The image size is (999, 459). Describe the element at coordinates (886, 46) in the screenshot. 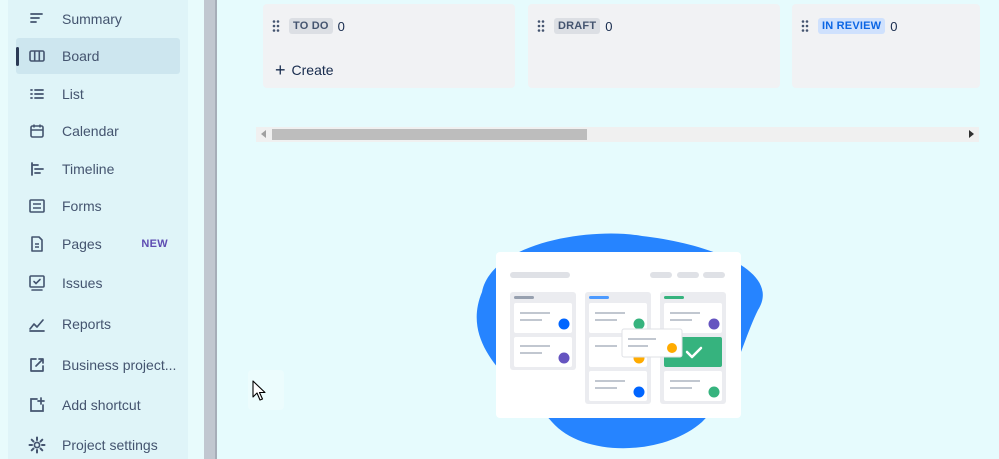

I see `board-column-in-review: IN REVIEW 0` at that location.